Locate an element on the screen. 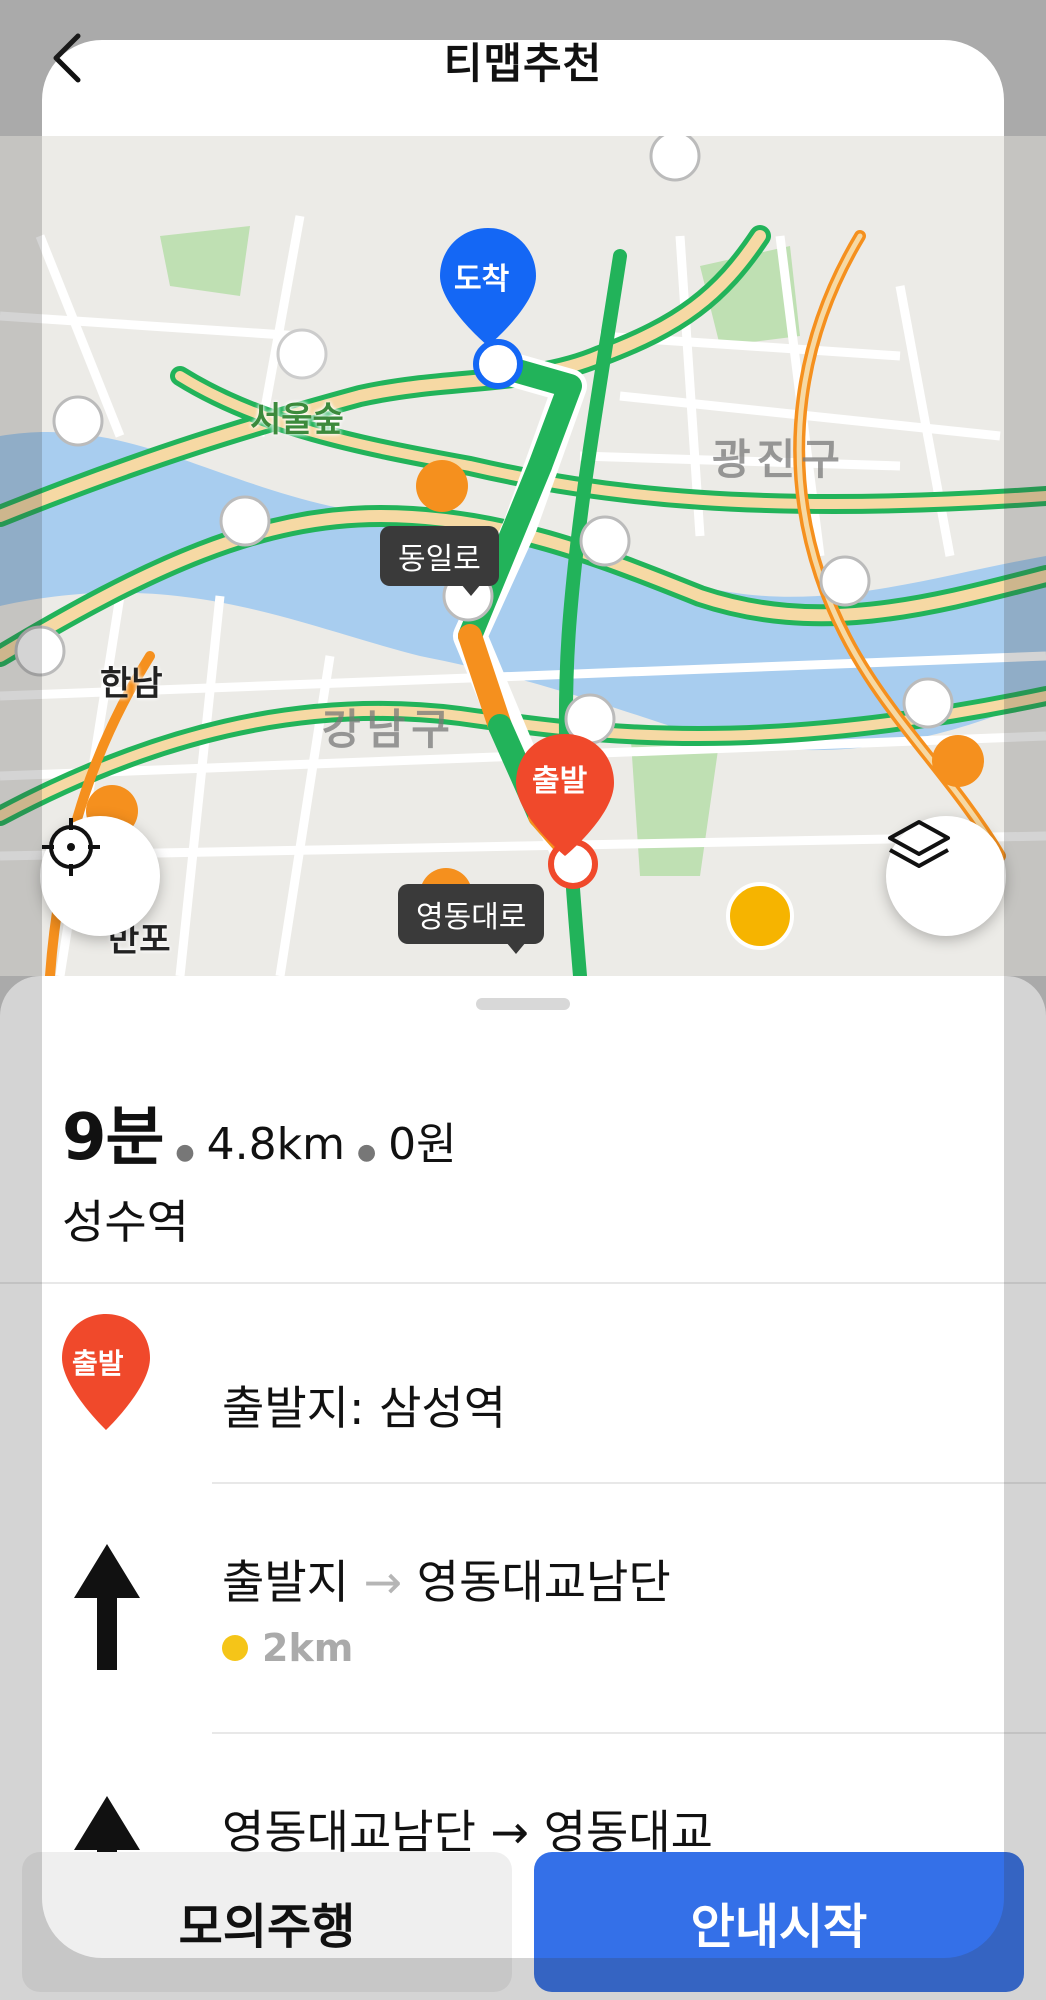 This screenshot has width=1046, height=2000. step-text: 출발지 → 영동대교남단 is located at coordinates (446, 1579).